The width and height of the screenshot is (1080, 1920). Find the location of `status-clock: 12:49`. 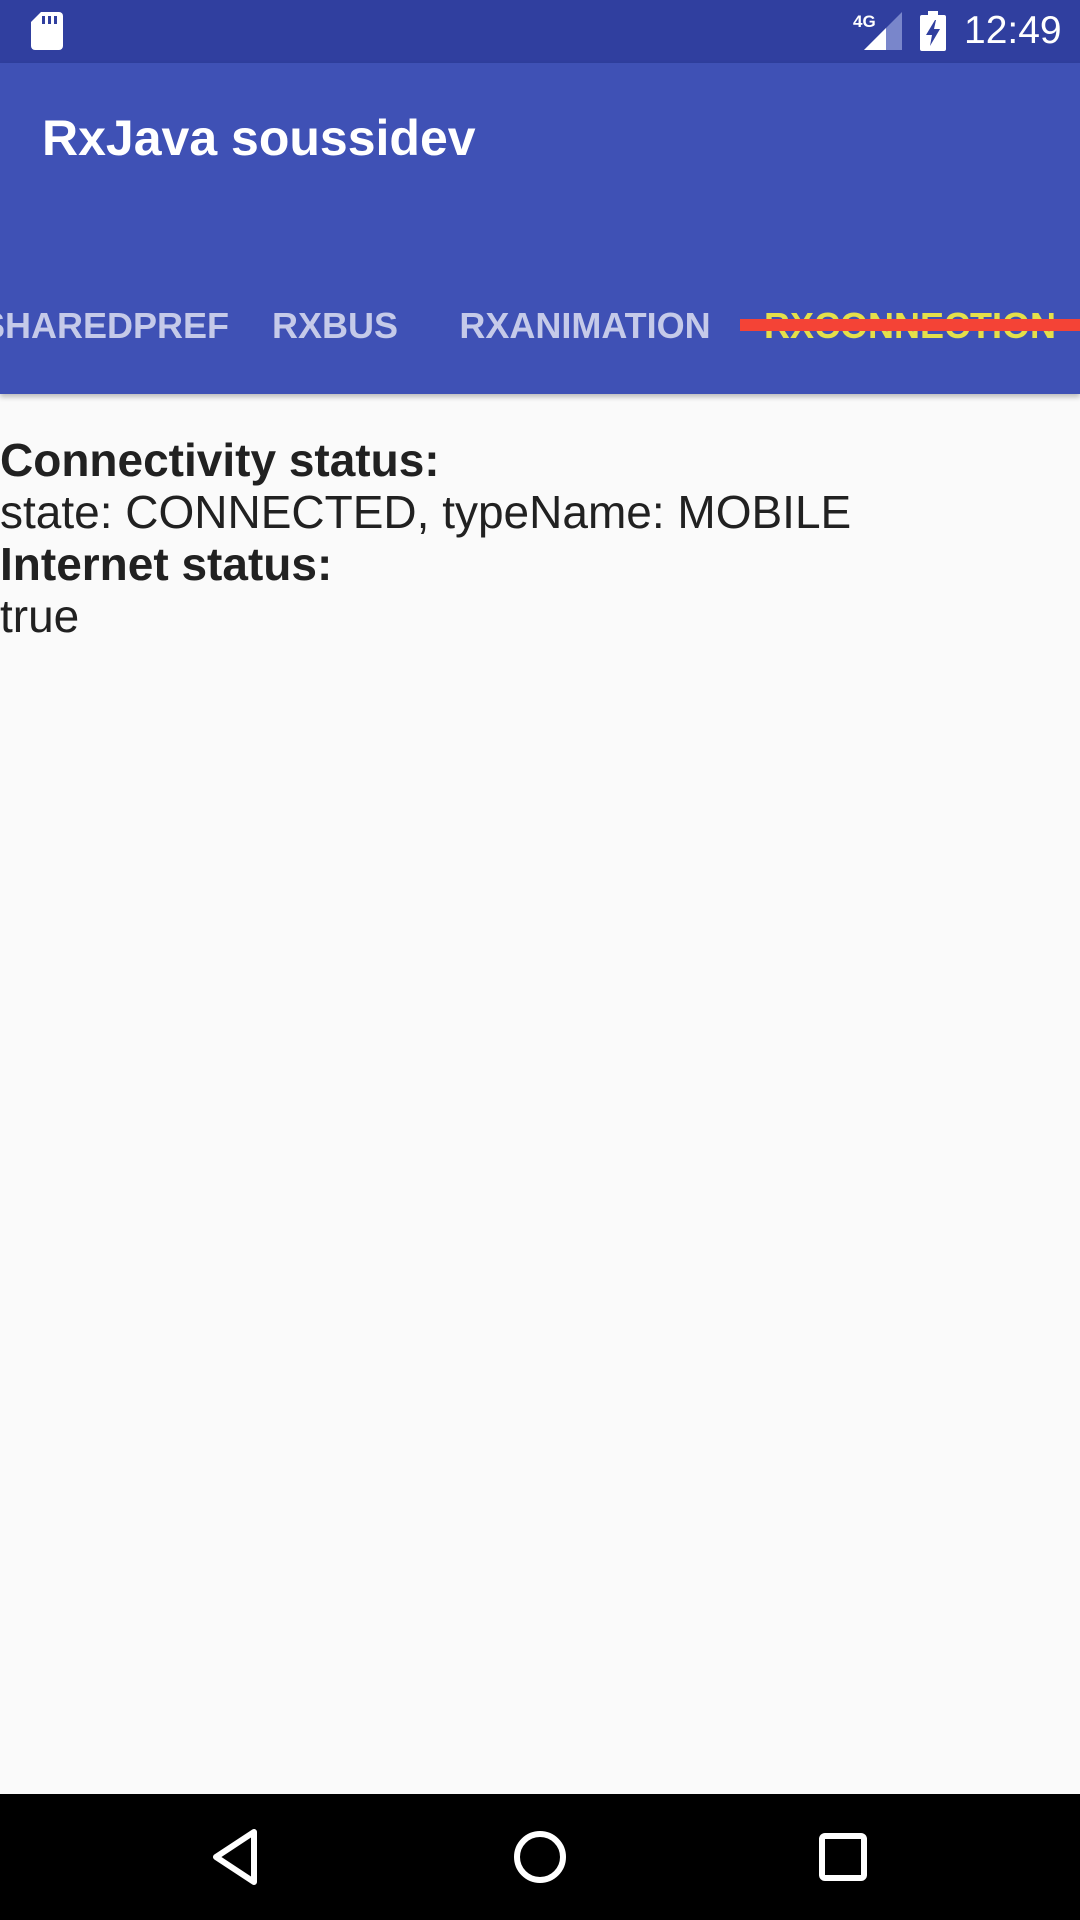

status-clock: 12:49 is located at coordinates (1013, 30).